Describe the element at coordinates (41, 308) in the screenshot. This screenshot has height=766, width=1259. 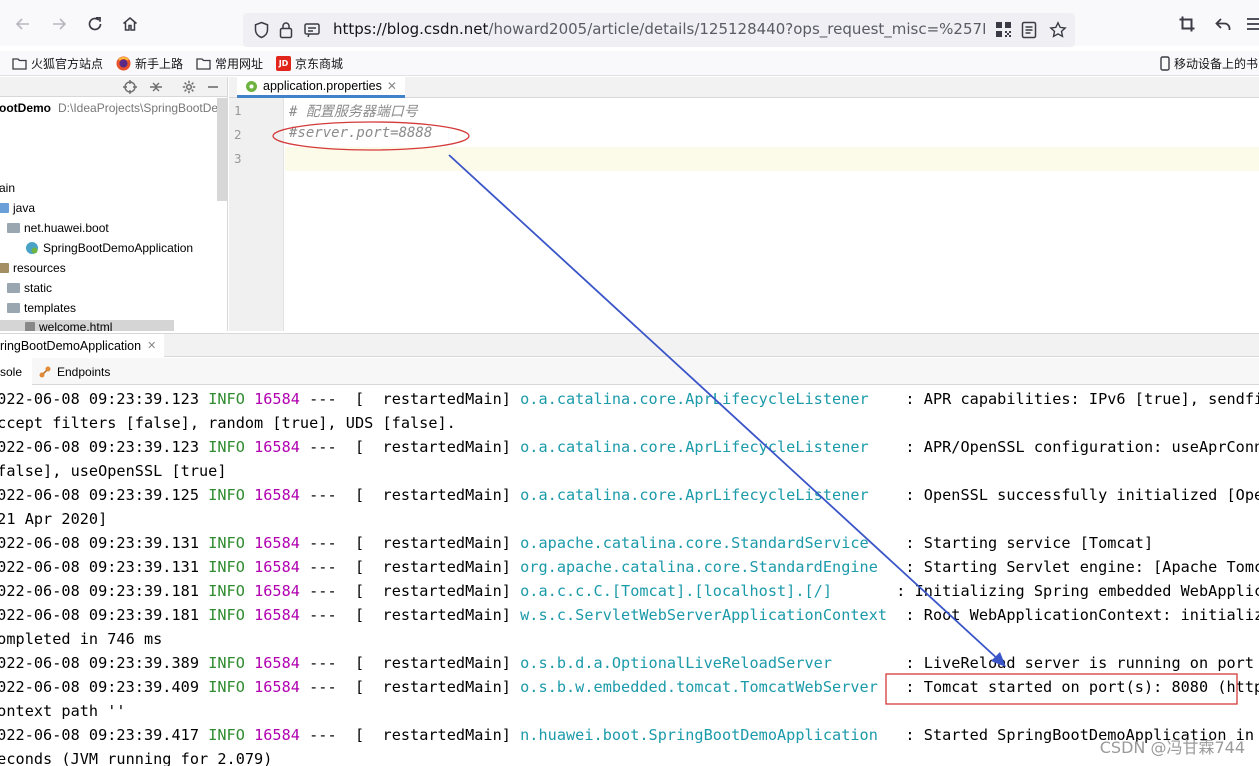
I see `tree-item-templates: templates` at that location.